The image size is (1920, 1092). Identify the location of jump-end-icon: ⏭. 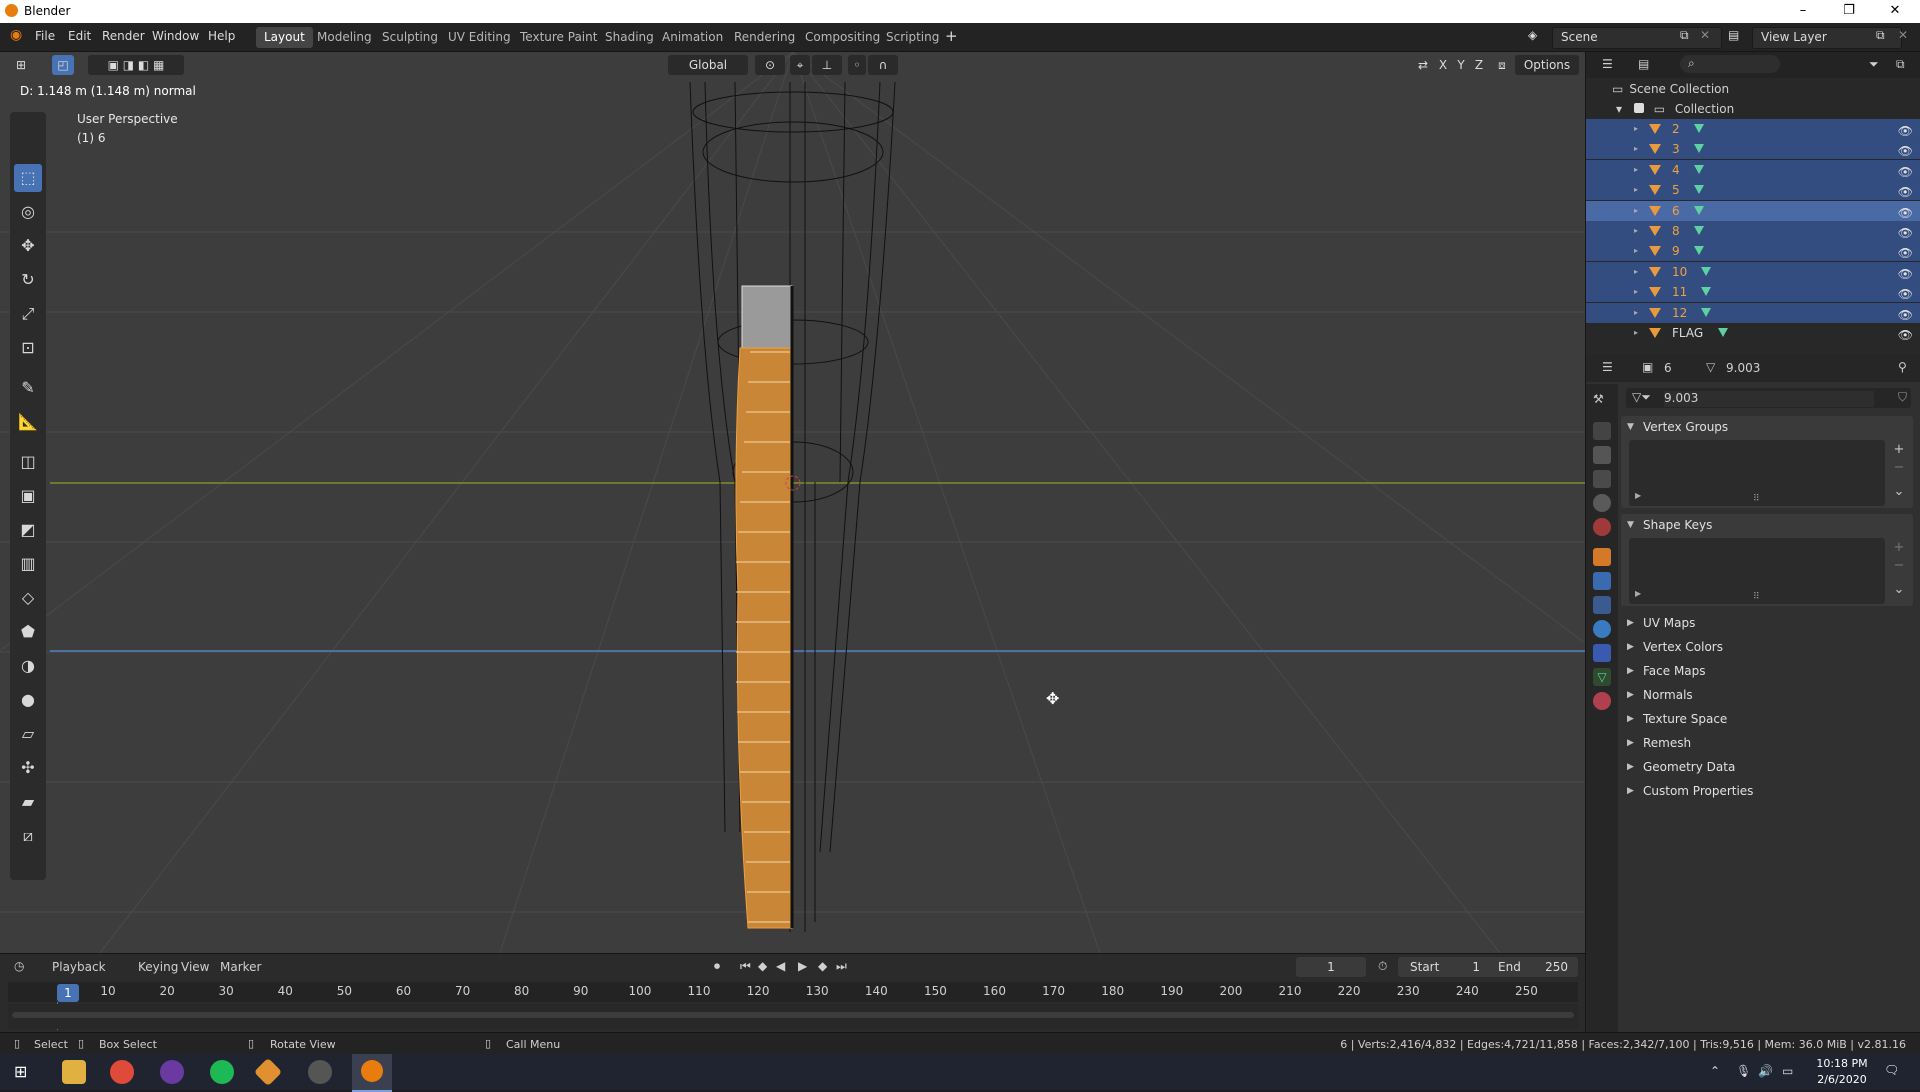
(841, 966).